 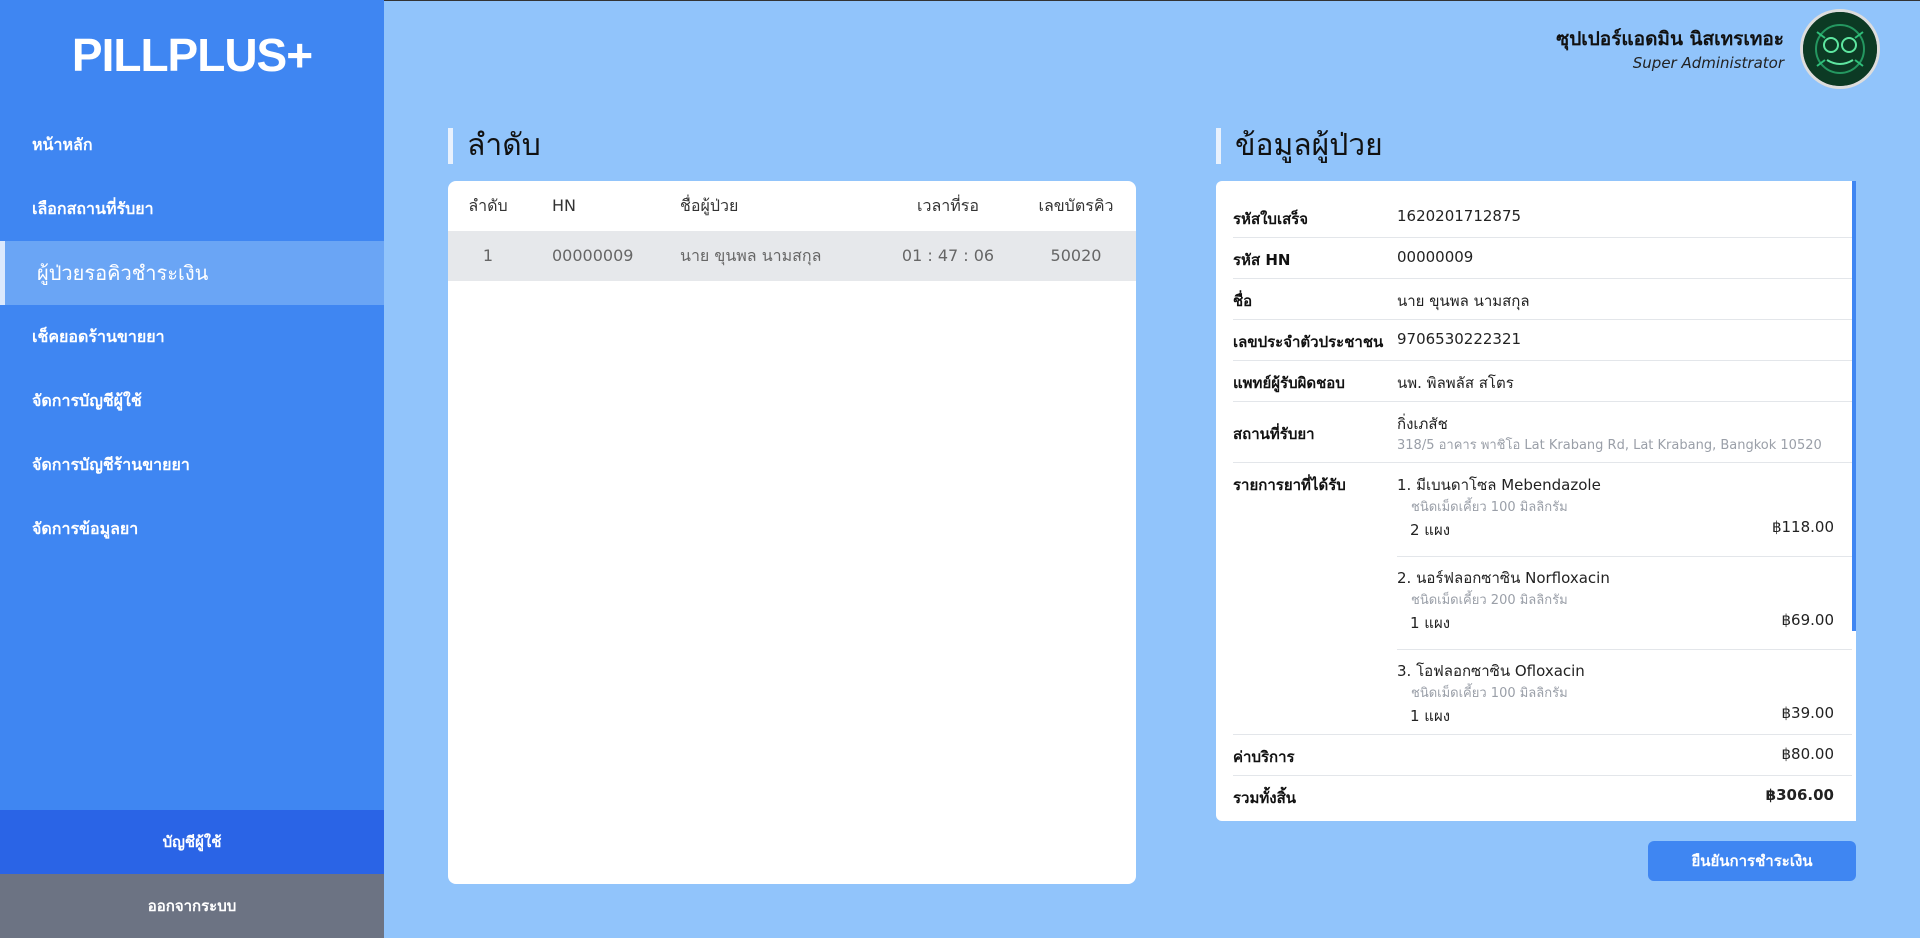 I want to click on medication-name: 2. นอร์ฟลอกซาซิน Norfloxacin, so click(x=1503, y=578).